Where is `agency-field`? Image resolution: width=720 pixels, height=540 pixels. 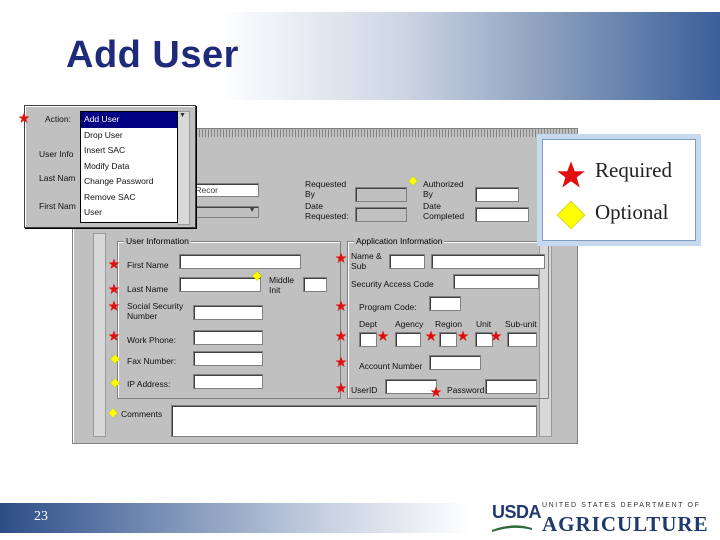
agency-field is located at coordinates (408, 339).